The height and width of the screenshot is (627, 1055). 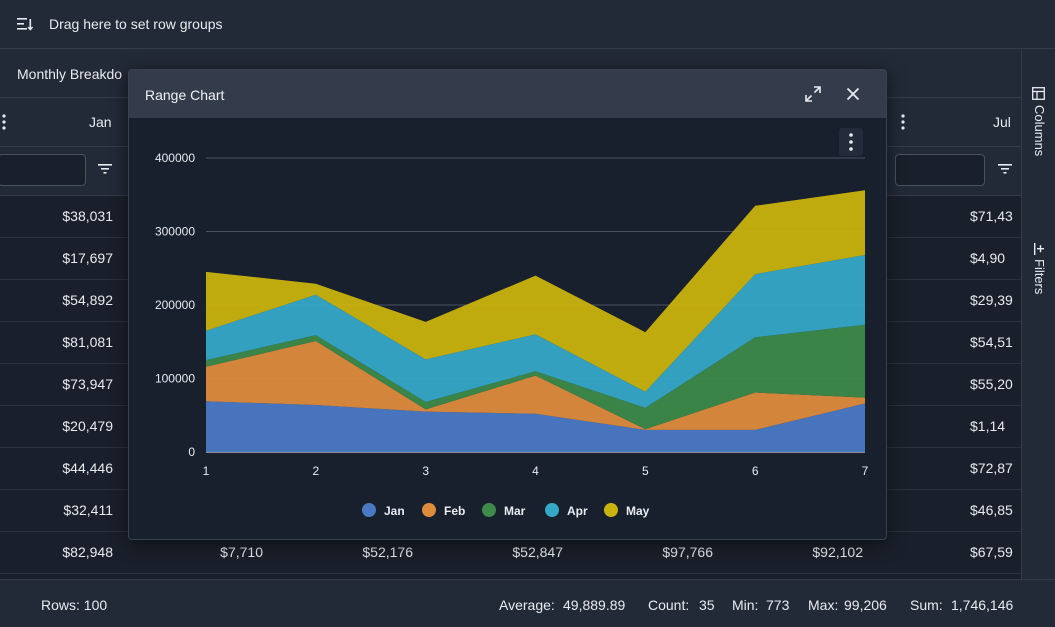 I want to click on table-cell: $52,847, so click(x=537, y=552).